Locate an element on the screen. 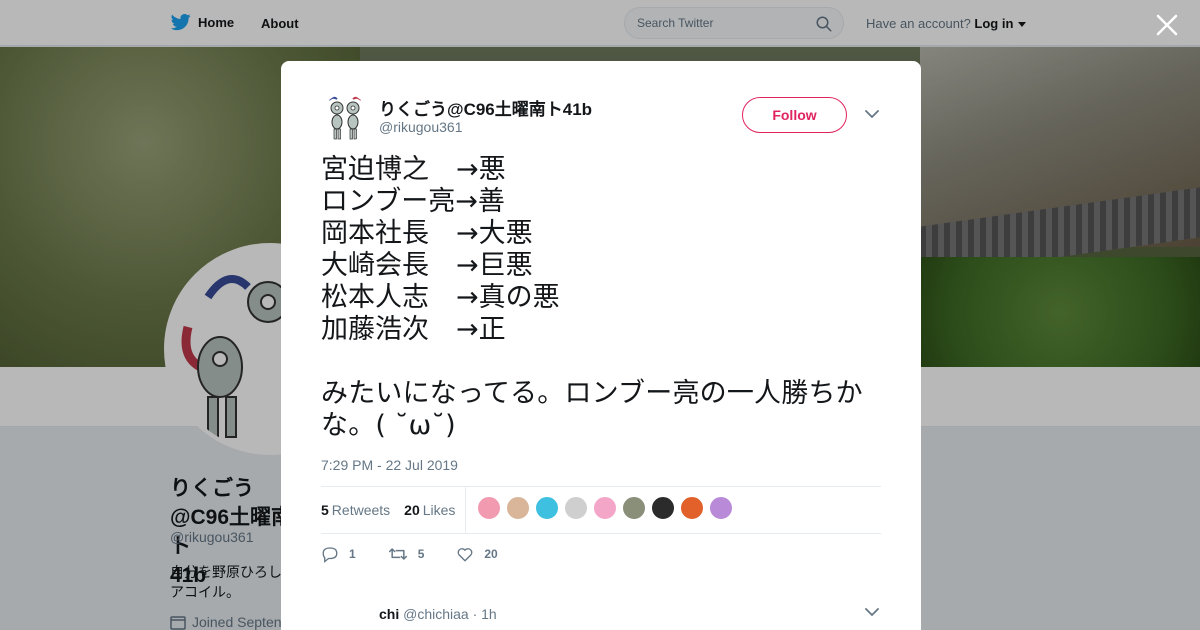 Image resolution: width=1200 pixels, height=630 pixels. reply-author-handle: @chichiaa is located at coordinates (436, 614).